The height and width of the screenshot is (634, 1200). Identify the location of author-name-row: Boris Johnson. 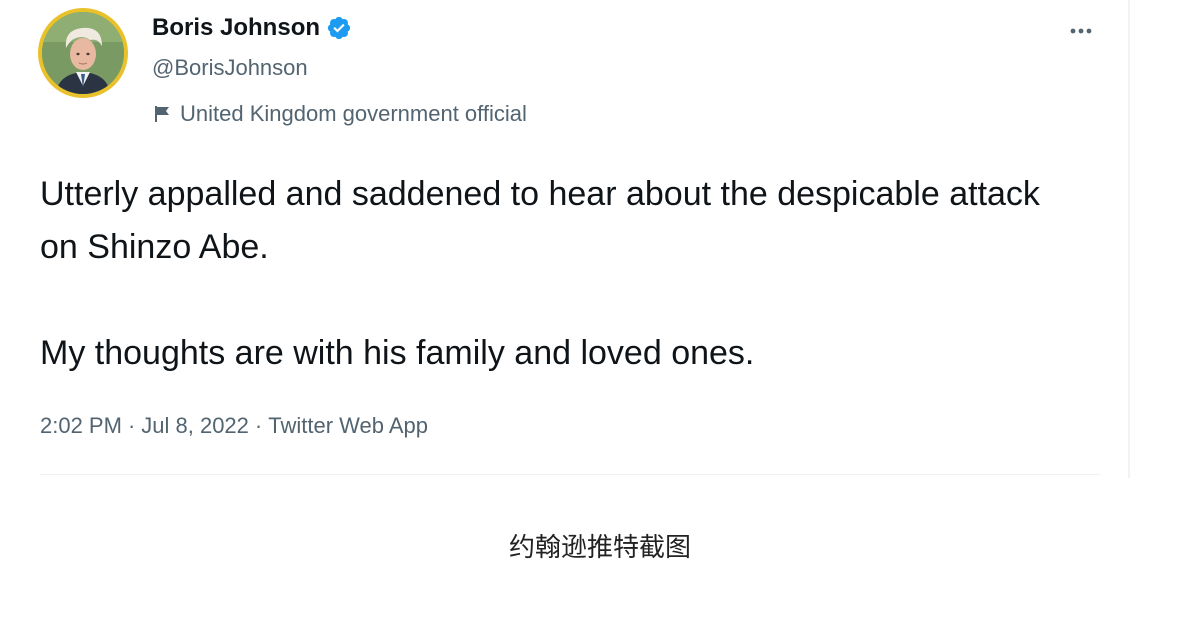
(339, 28).